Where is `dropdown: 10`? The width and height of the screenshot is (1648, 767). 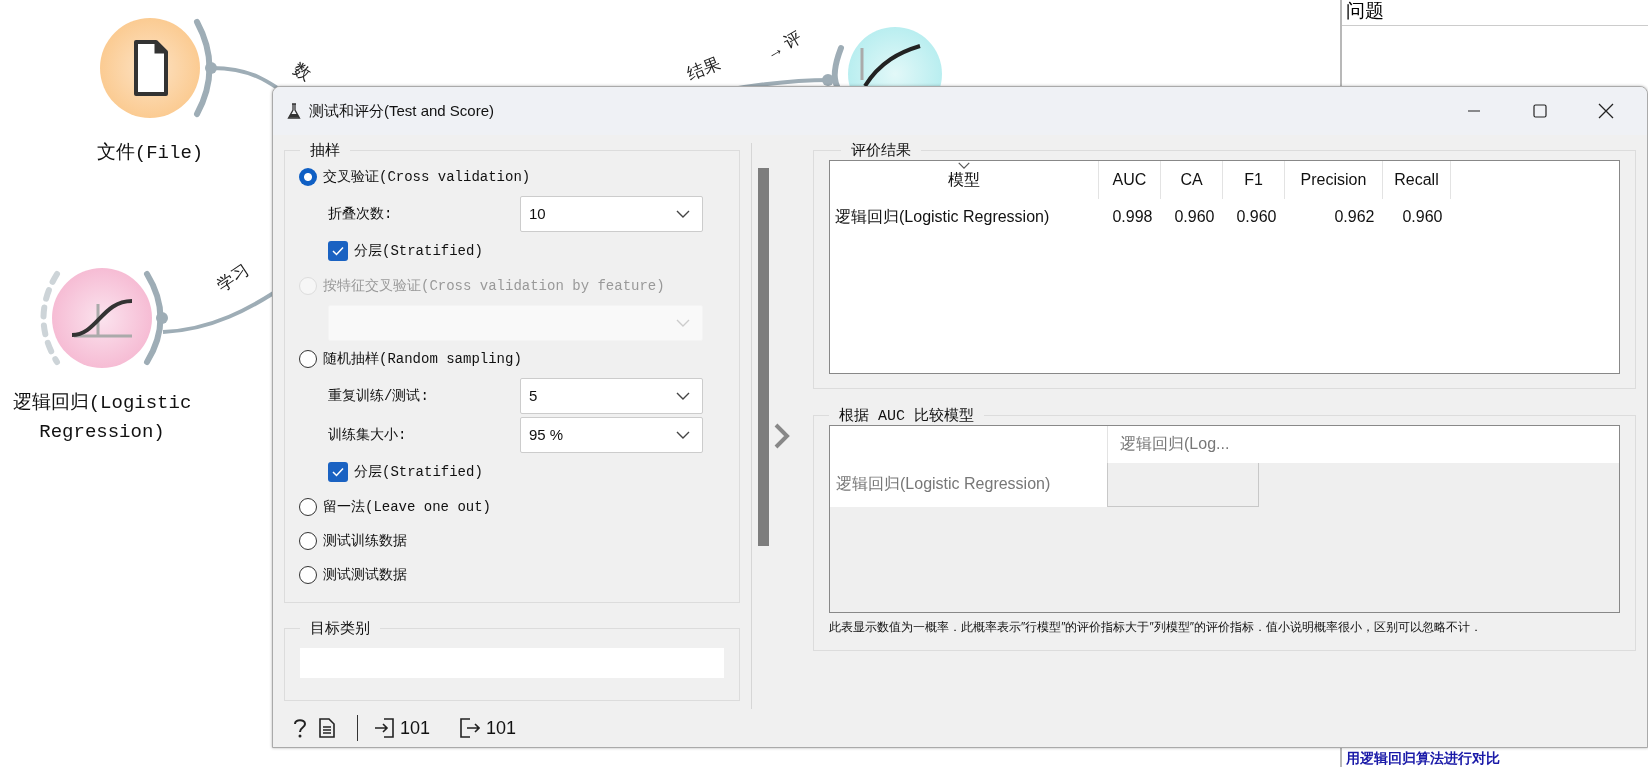 dropdown: 10 is located at coordinates (611, 213).